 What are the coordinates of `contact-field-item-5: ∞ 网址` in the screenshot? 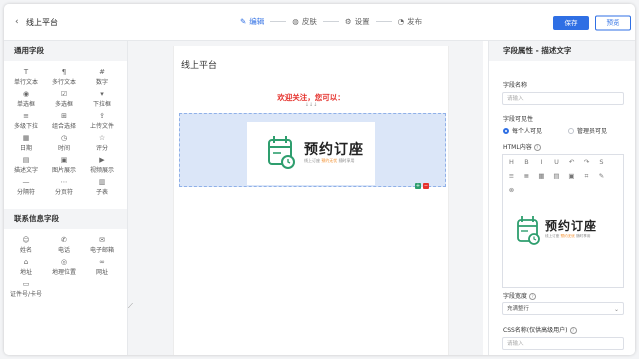 It's located at (102, 266).